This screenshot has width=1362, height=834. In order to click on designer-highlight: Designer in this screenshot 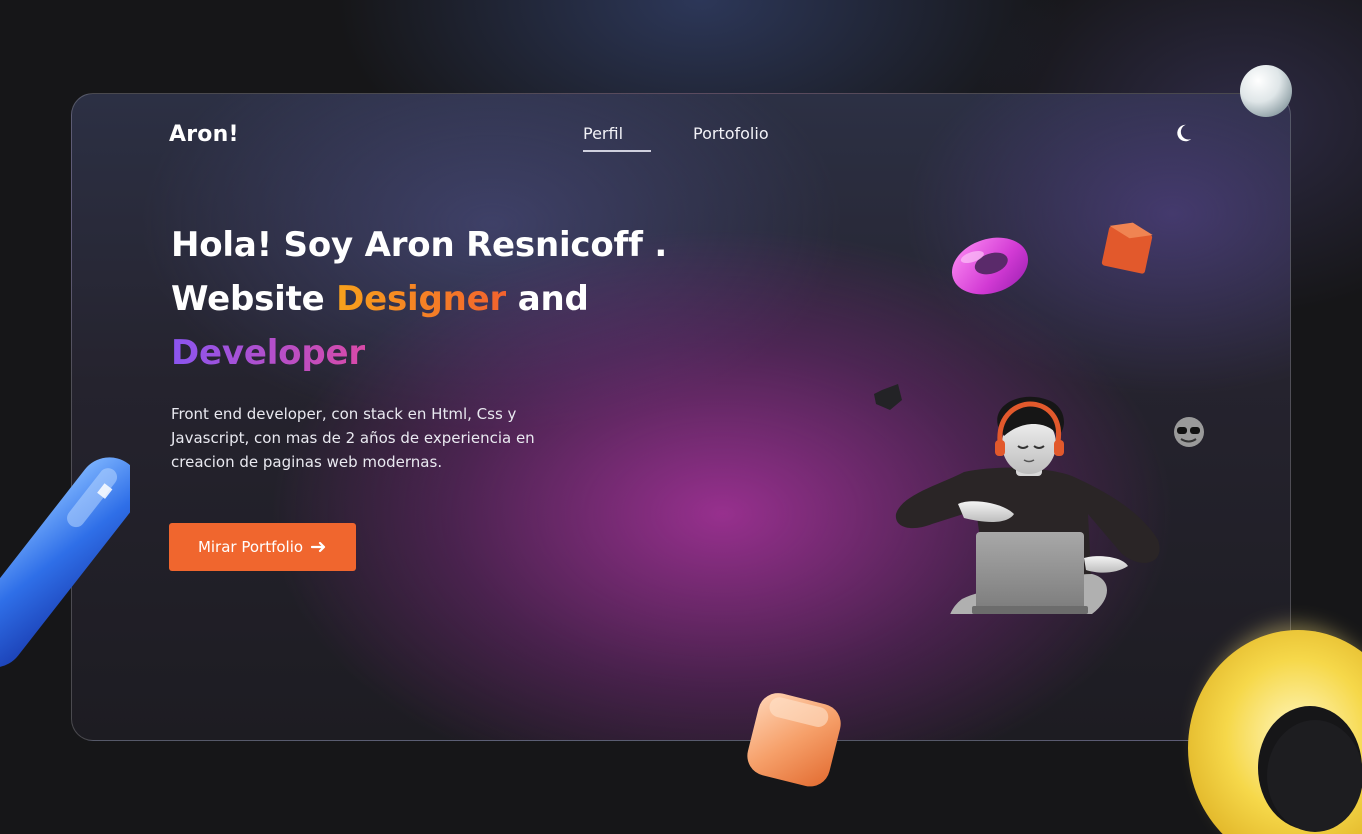, I will do `click(421, 299)`.